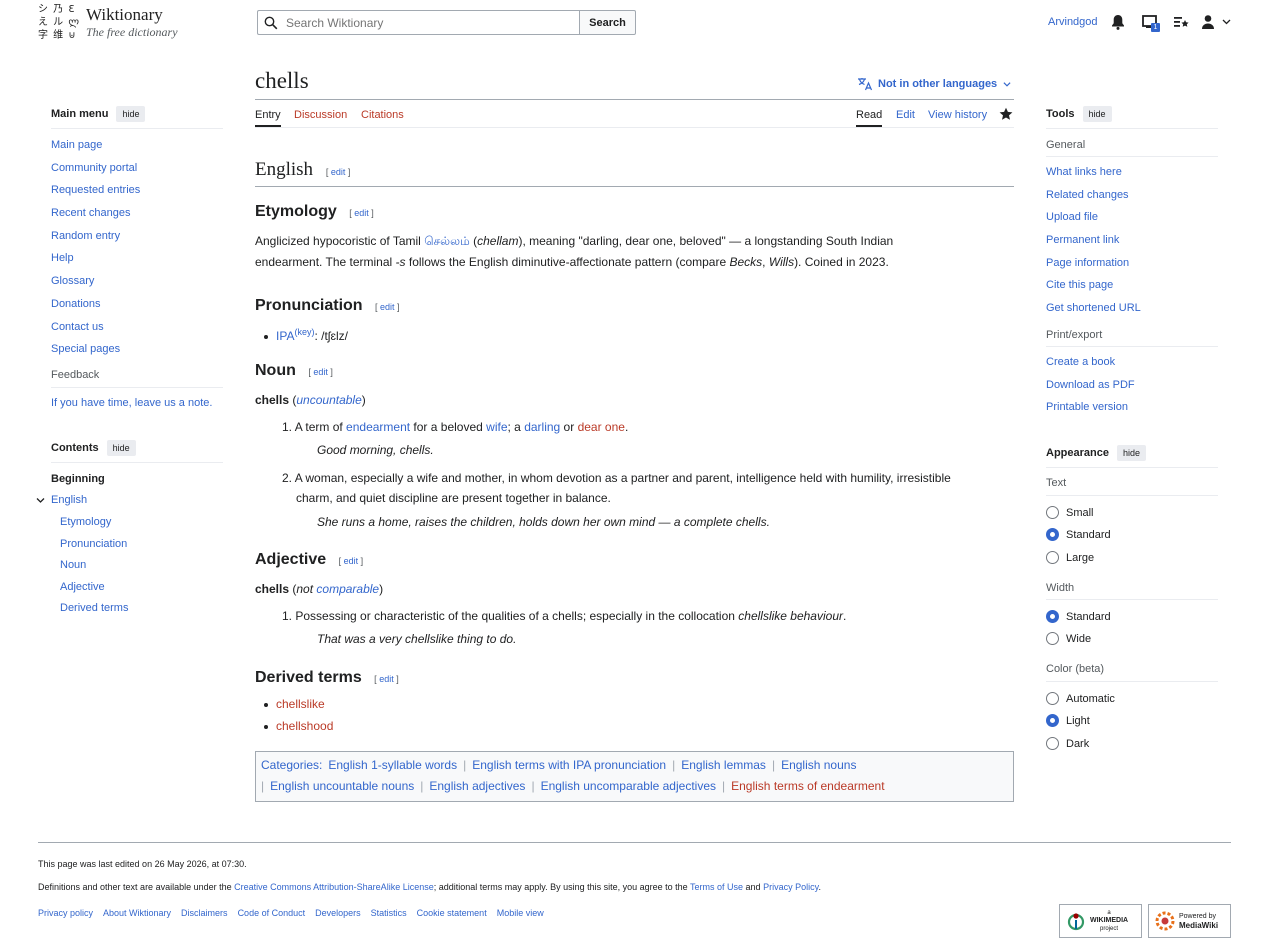  Describe the element at coordinates (1131, 453) in the screenshot. I see `appearance-hide-button: hide` at that location.